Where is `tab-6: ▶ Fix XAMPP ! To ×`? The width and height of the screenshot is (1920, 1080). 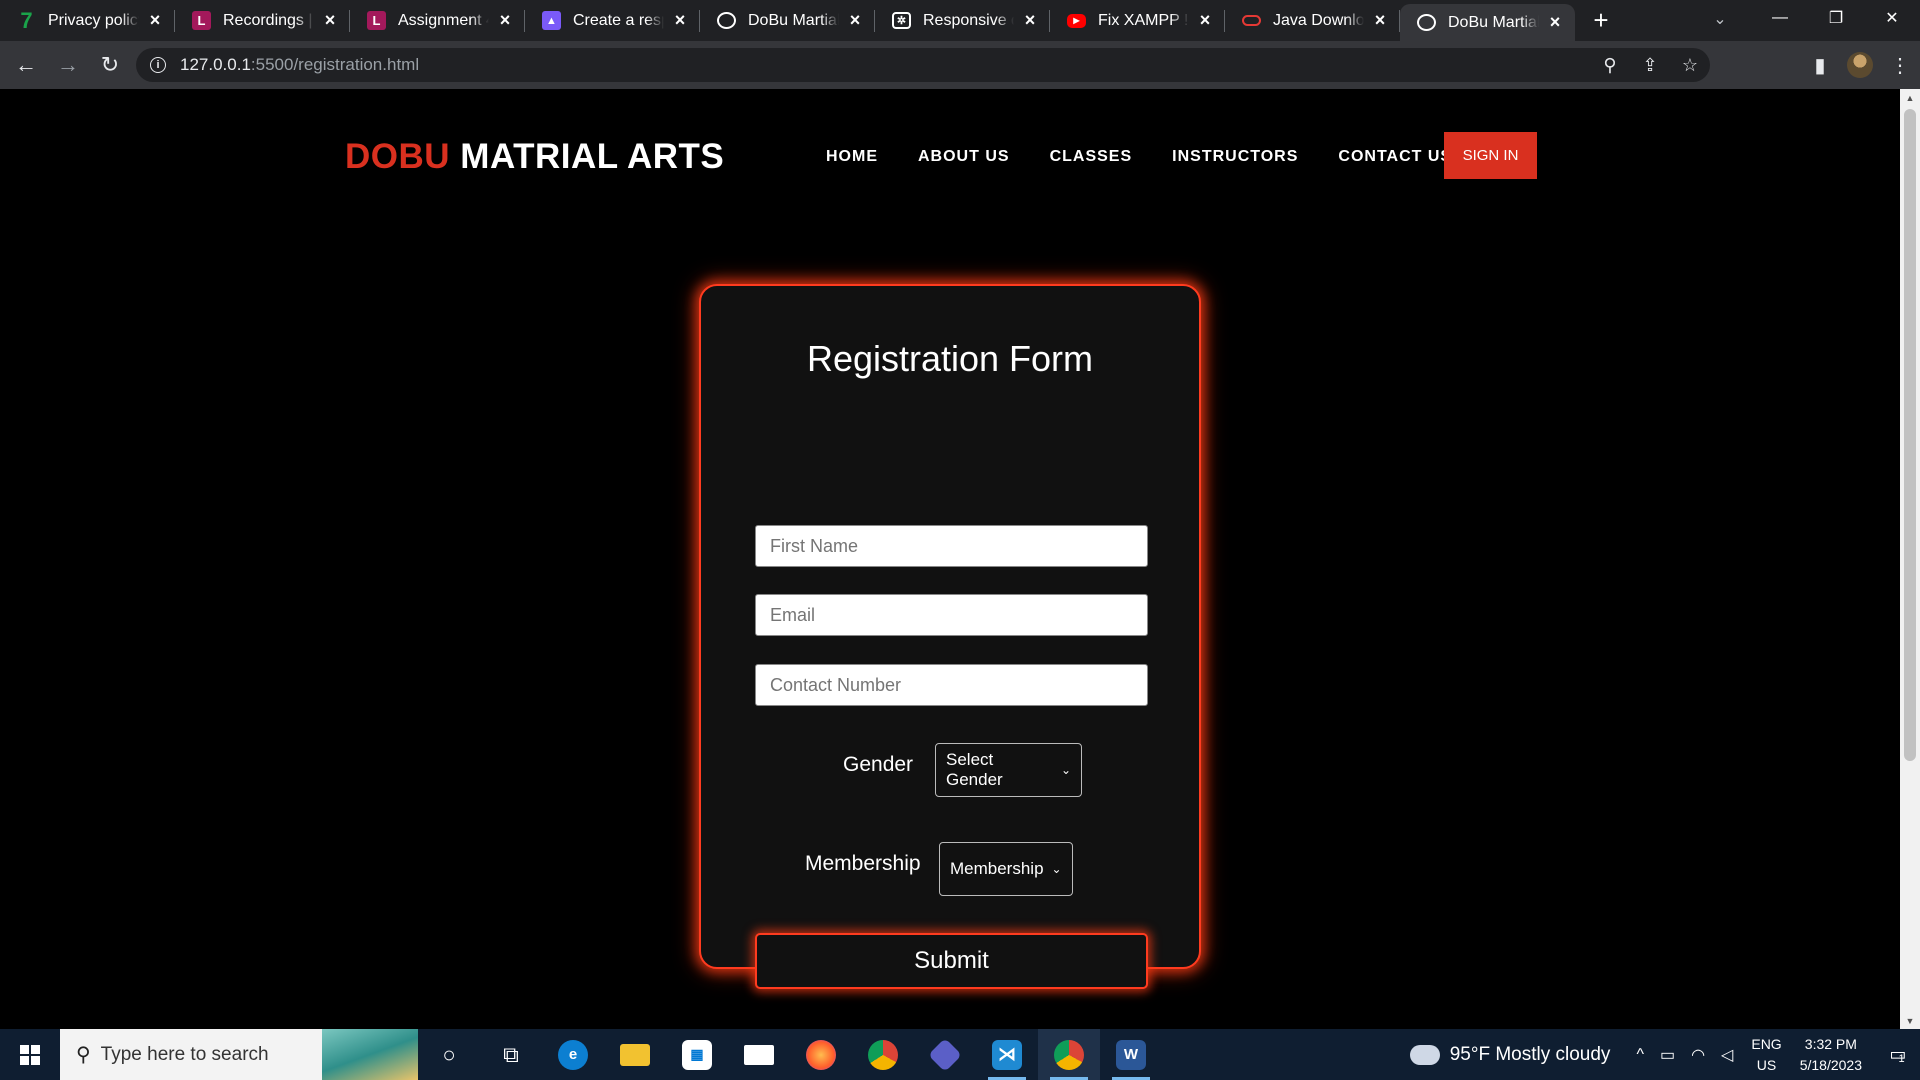 tab-6: ▶ Fix XAMPP ! To × is located at coordinates (1137, 20).